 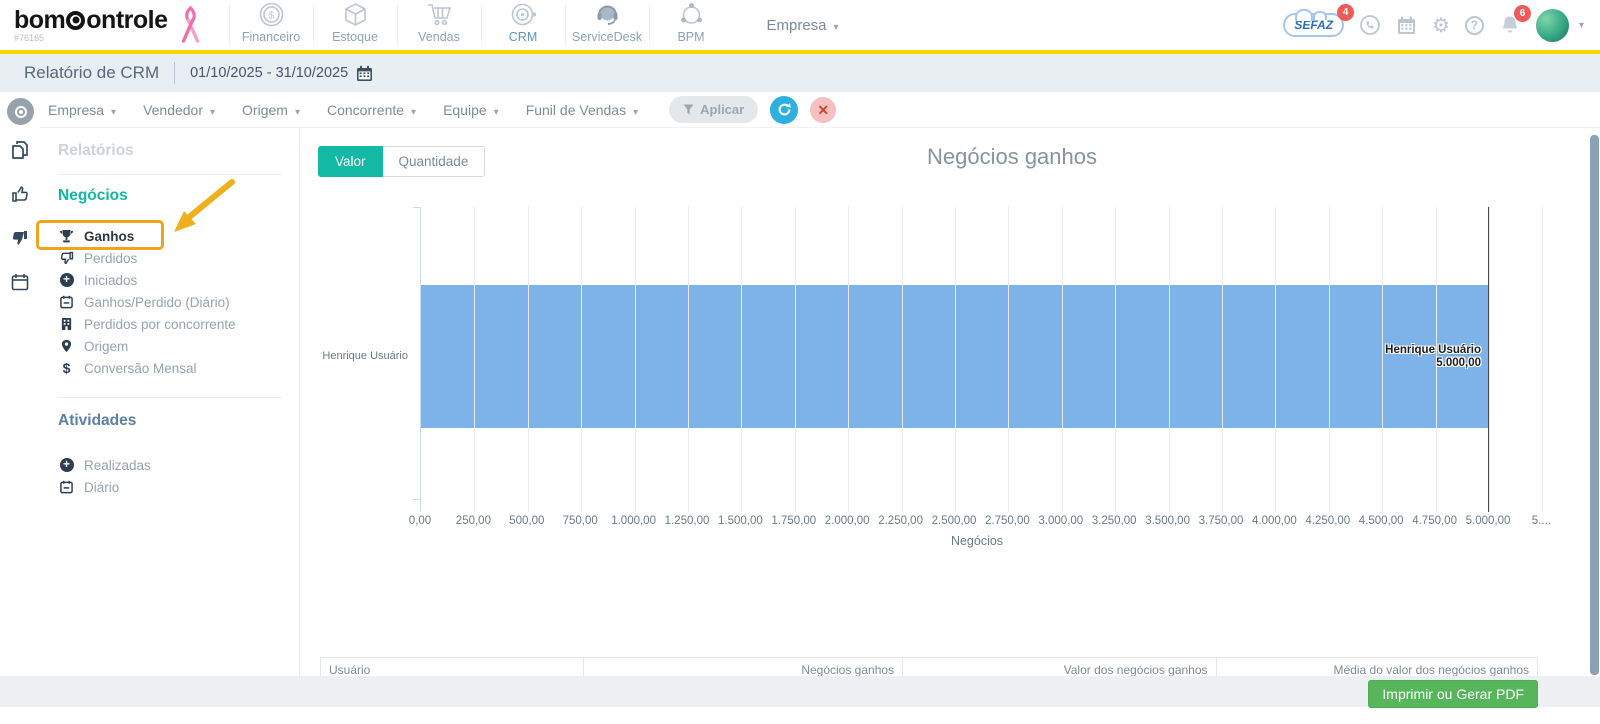 I want to click on sefaz-button: SEFAZ 4, so click(x=1319, y=20).